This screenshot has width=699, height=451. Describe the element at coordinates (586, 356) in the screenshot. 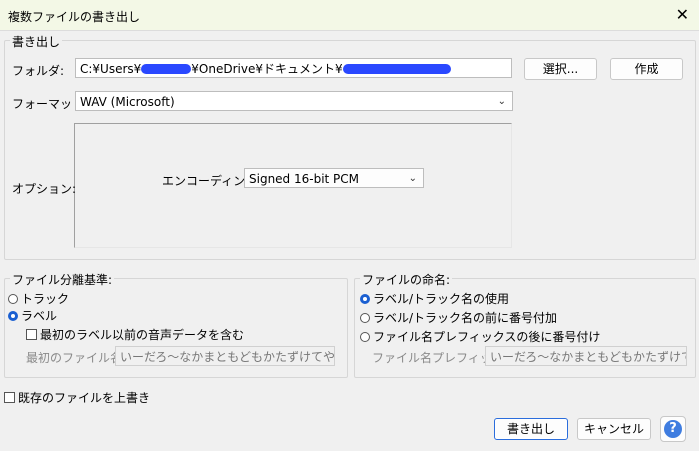

I see `prefix-input: いーだろ～なかまともどもかたずけてやる [vo` at that location.